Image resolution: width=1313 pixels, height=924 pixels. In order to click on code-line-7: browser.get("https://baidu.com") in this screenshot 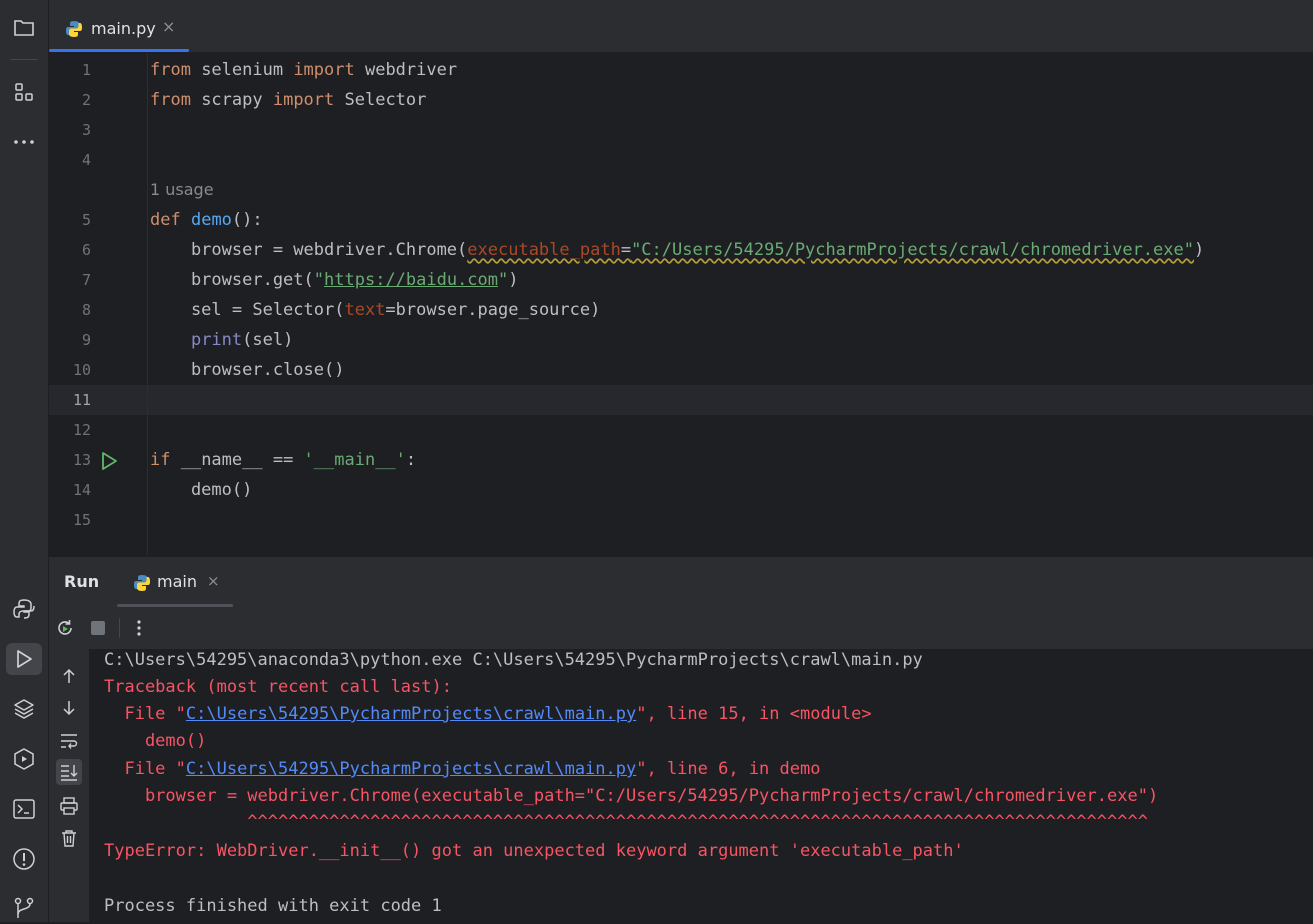, I will do `click(334, 280)`.